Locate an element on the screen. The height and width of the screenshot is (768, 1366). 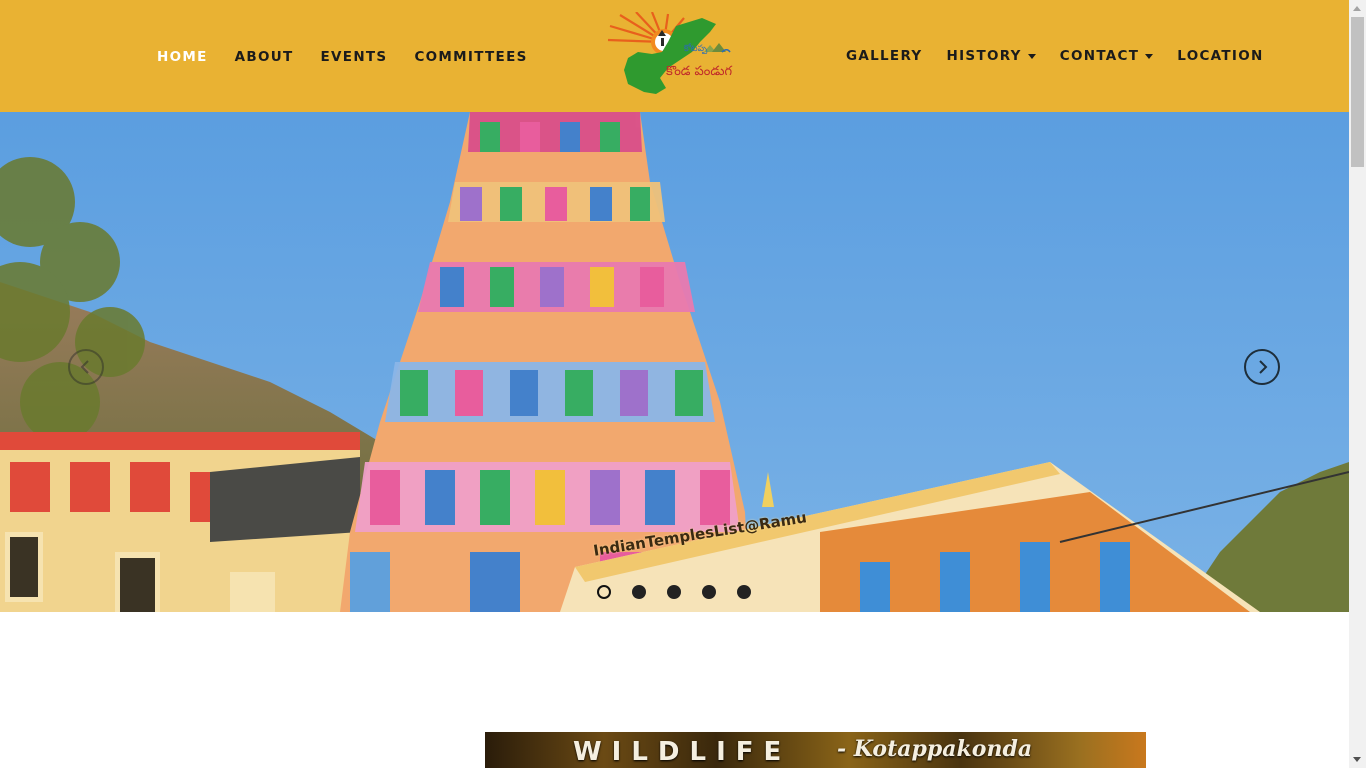
banner-title: WILDLIFE is located at coordinates (682, 752).